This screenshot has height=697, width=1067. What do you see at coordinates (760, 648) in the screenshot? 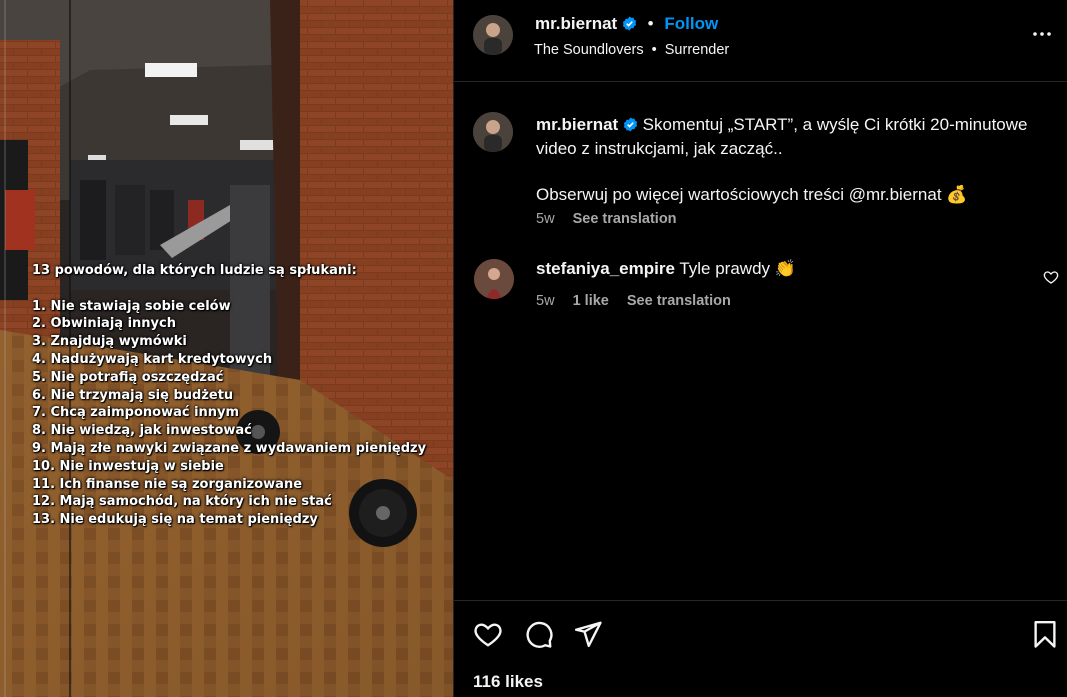
I see `post-actions-bar: 116 likes` at bounding box center [760, 648].